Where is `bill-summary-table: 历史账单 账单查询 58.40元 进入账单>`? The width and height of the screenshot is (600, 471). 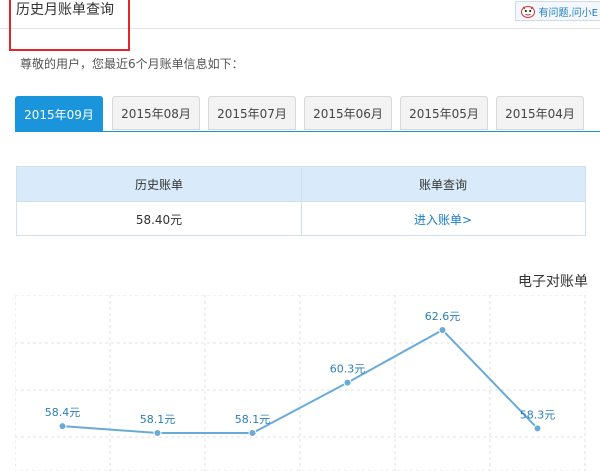
bill-summary-table: 历史账单 账单查询 58.40元 进入账单> is located at coordinates (301, 201).